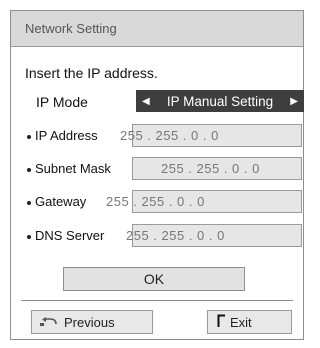  What do you see at coordinates (71, 28) in the screenshot?
I see `dialog-title: Network Setting` at bounding box center [71, 28].